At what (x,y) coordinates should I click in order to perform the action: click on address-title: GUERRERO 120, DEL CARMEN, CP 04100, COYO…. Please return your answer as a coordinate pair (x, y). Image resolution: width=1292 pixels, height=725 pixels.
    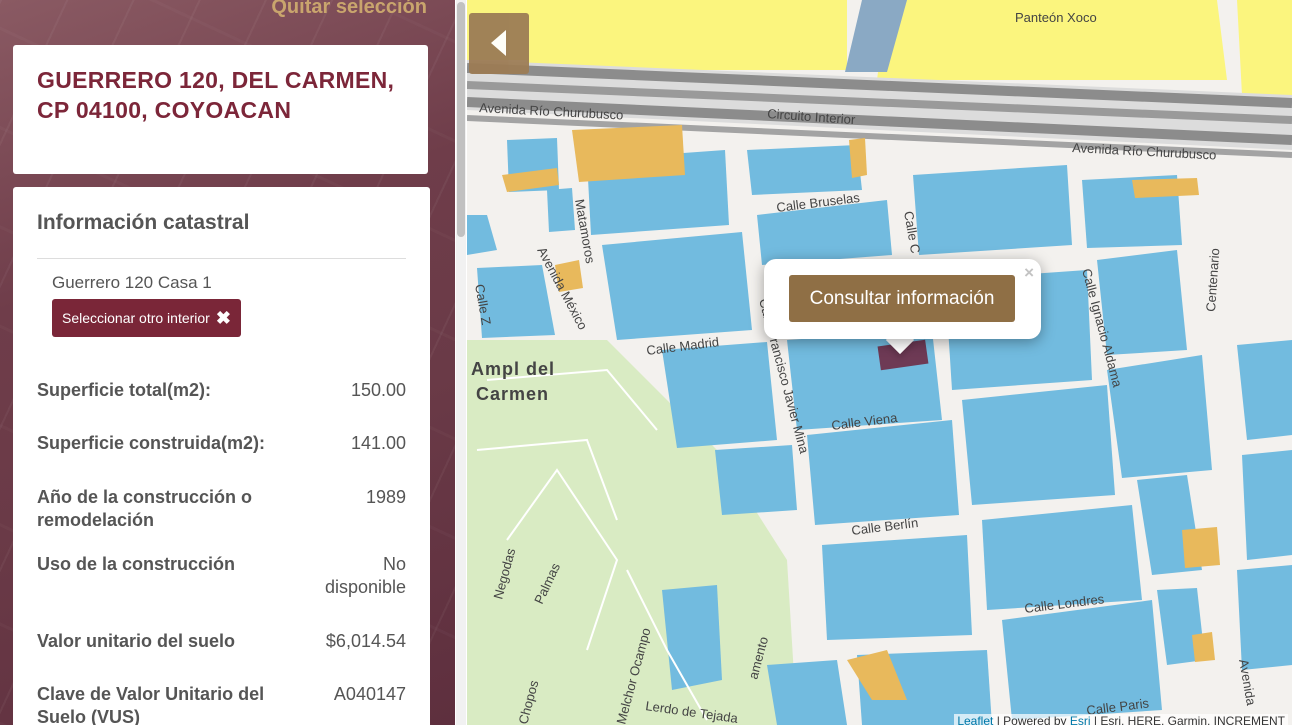
    Looking at the image, I should click on (216, 95).